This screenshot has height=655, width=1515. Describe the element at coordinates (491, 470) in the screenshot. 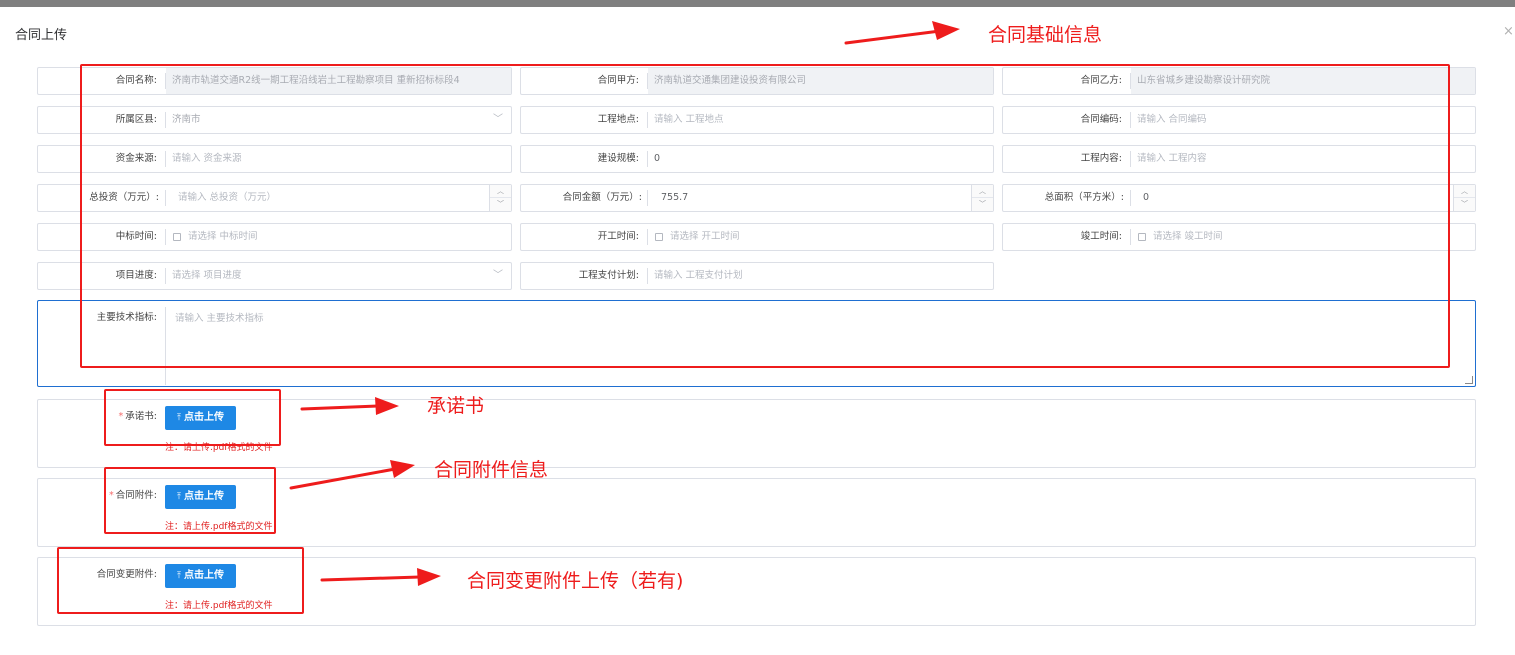

I see `attachment-callout: 合同附件信息` at that location.